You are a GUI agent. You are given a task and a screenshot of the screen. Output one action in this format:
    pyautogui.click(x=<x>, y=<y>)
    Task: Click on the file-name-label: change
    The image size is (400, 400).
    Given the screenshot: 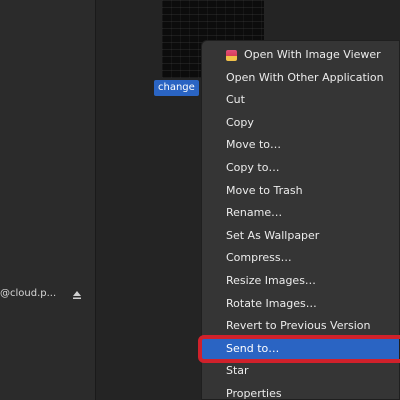 What is the action you would take?
    pyautogui.click(x=176, y=88)
    